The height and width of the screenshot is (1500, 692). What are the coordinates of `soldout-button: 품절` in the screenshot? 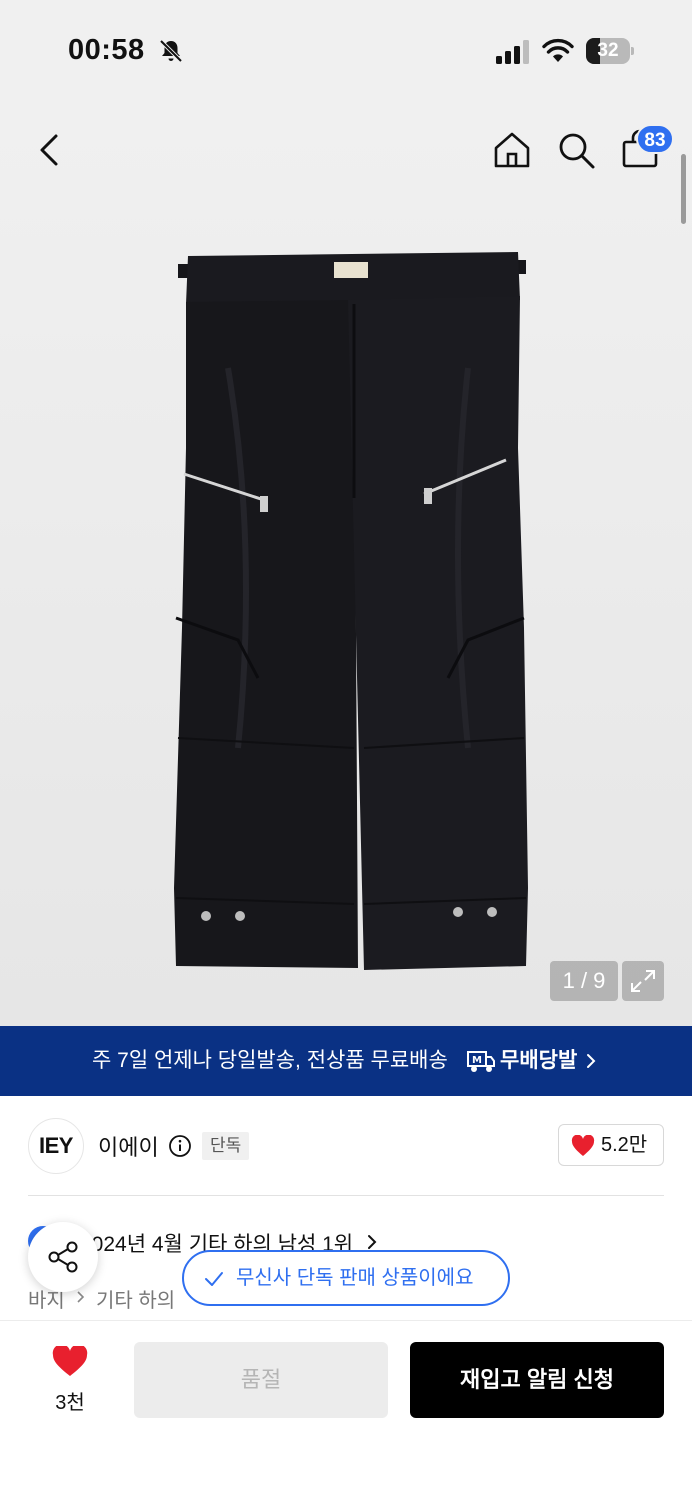 It's located at (261, 1380).